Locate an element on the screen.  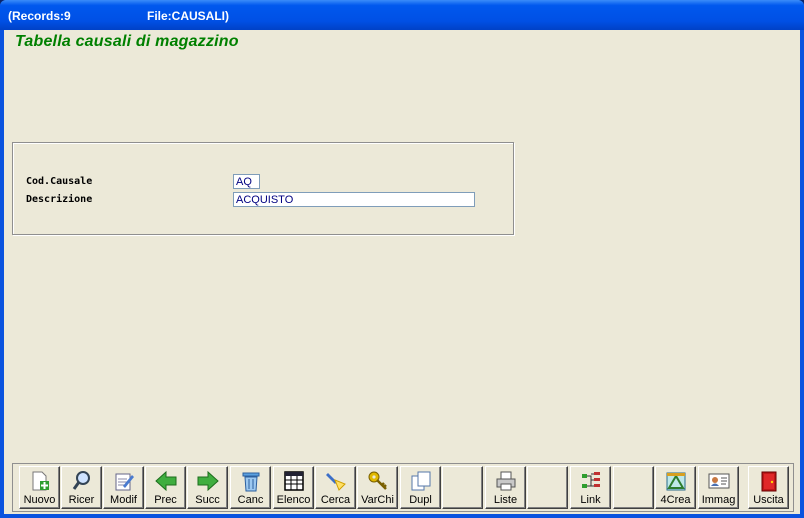
ricer-button: Ricer is located at coordinates (81, 487).